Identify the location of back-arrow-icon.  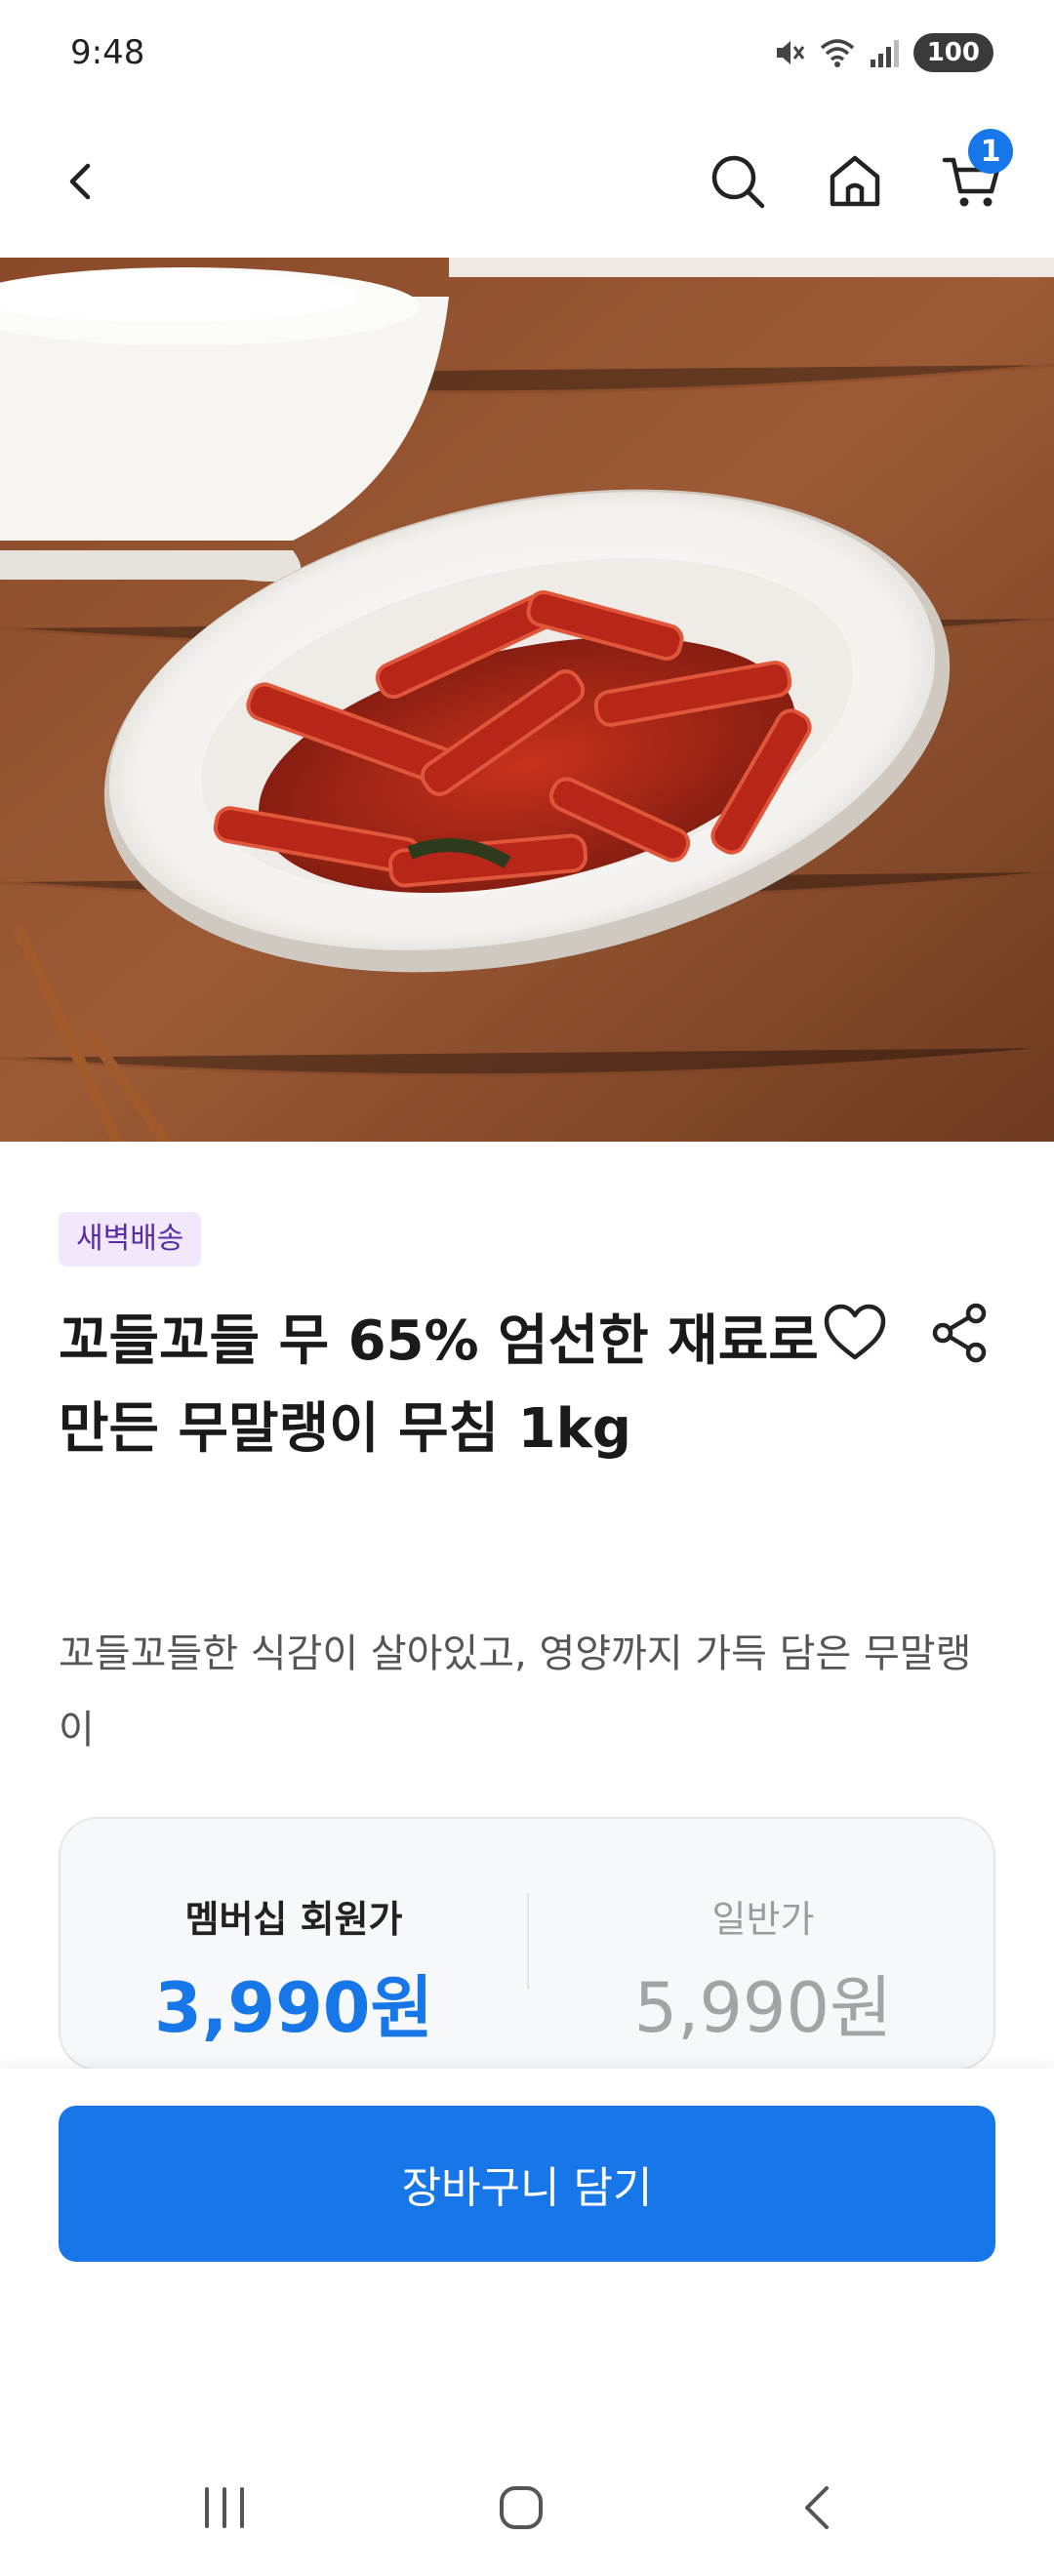
(817, 2507).